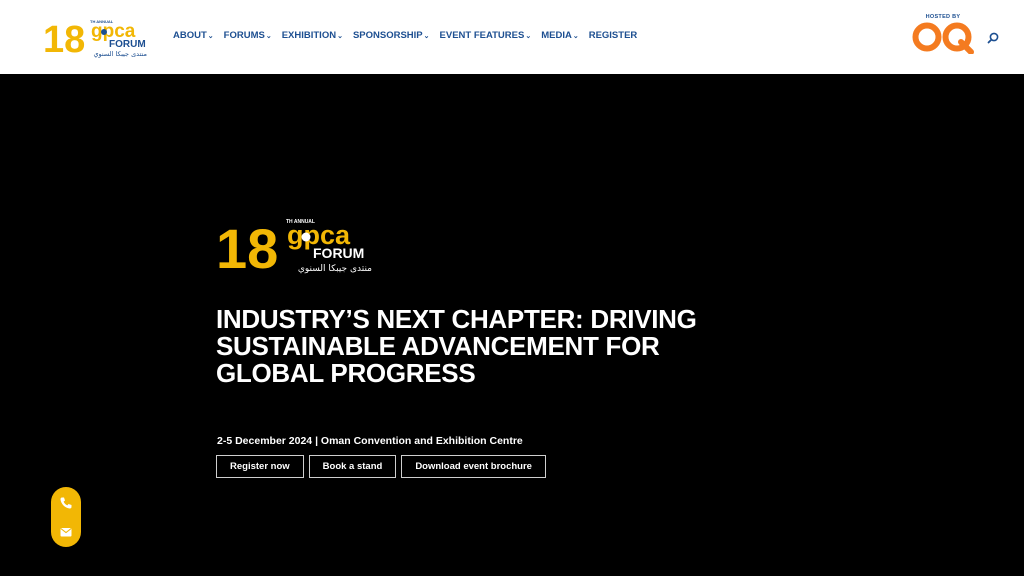 This screenshot has width=1024, height=576. What do you see at coordinates (352, 466) in the screenshot?
I see `book-stand-button: Book a stand` at bounding box center [352, 466].